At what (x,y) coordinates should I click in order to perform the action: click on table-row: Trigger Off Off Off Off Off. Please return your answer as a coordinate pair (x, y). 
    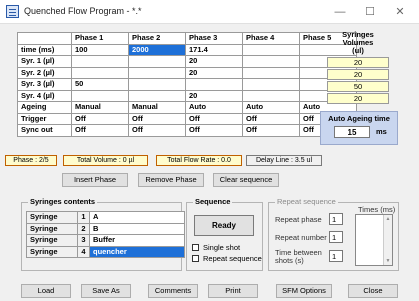
    Looking at the image, I should click on (187, 118).